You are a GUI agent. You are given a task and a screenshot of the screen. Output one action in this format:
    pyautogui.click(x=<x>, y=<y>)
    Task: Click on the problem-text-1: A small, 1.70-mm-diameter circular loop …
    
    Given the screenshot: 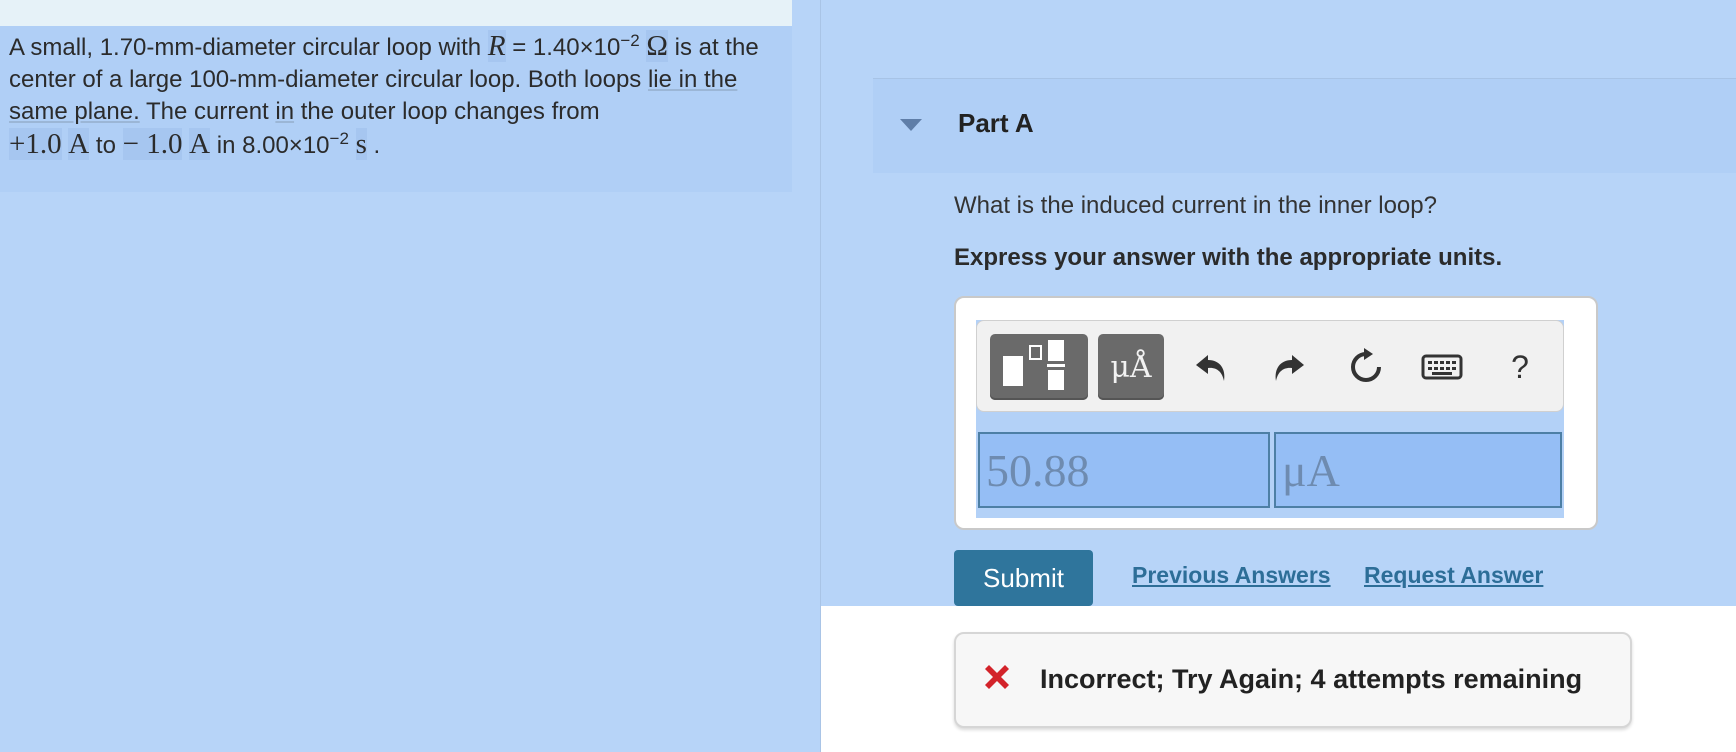 What is the action you would take?
    pyautogui.click(x=248, y=47)
    